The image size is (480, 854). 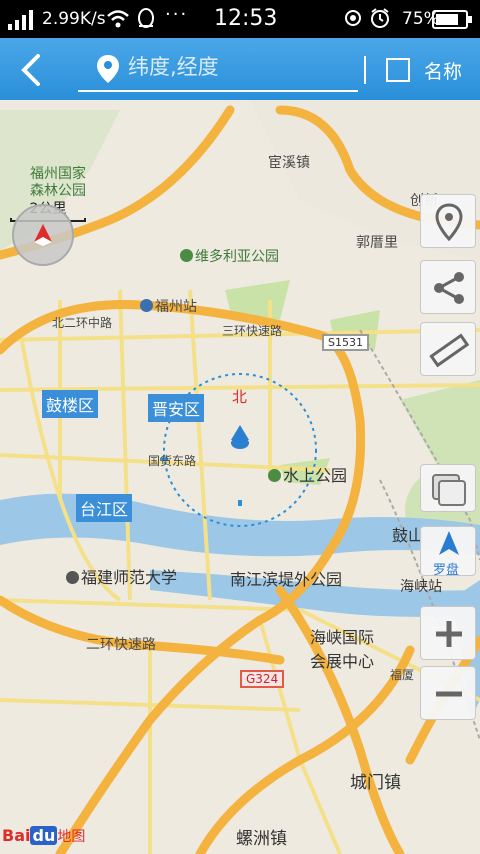 I want to click on label-haixia-1: 海峡国际, so click(x=342, y=636).